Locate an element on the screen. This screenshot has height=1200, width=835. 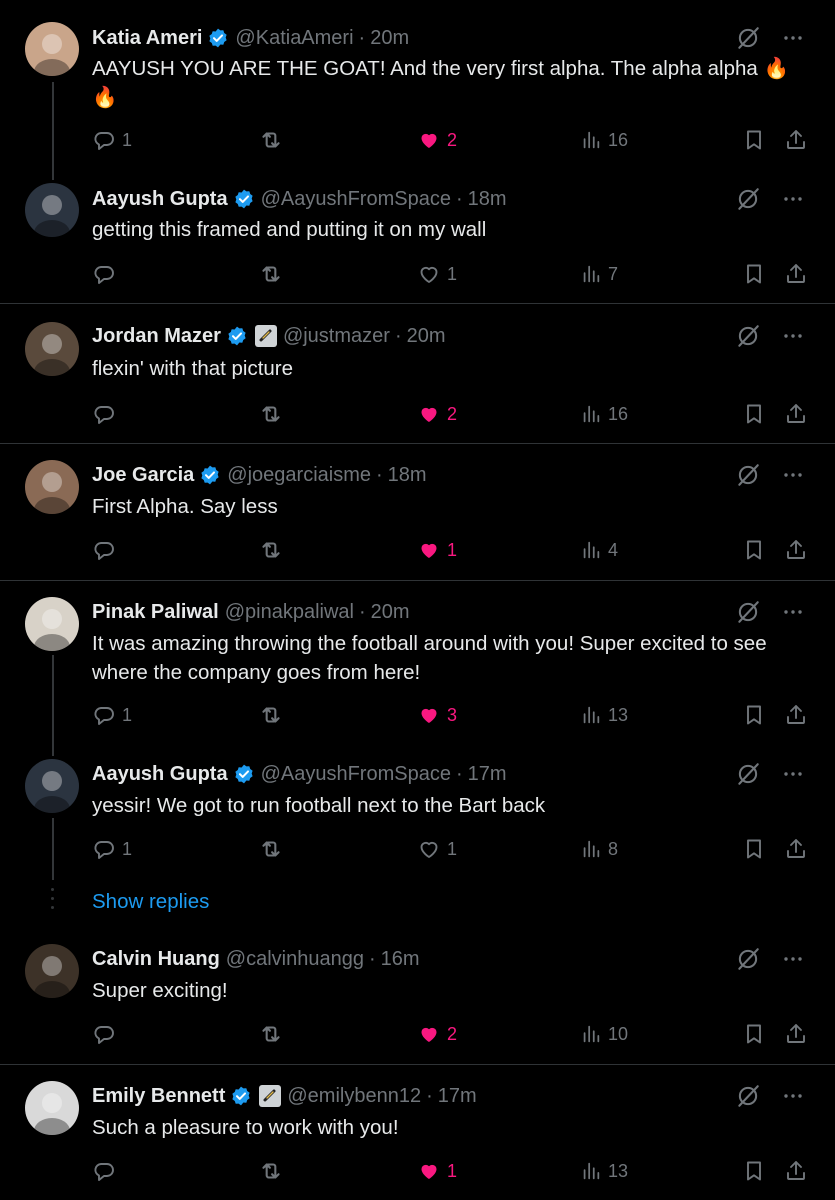
like-button: 3 is located at coordinates (437, 715).